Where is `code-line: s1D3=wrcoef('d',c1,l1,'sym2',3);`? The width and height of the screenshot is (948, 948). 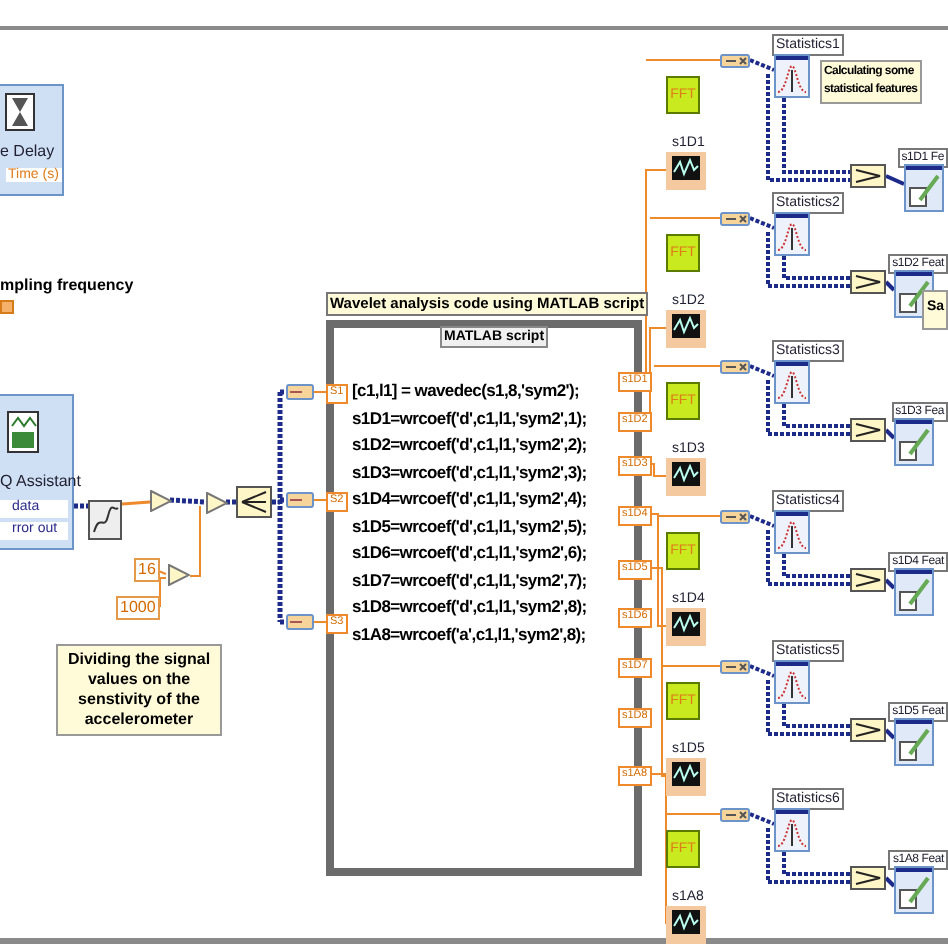
code-line: s1D3=wrcoef('d',c1,l1,'sym2',3); is located at coordinates (469, 471).